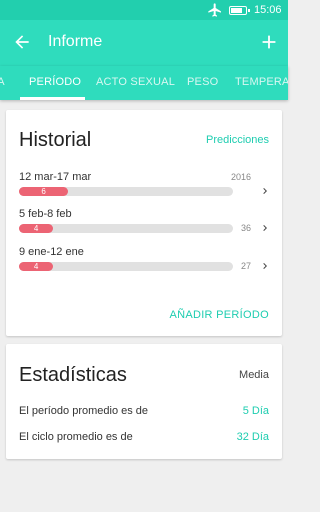 This screenshot has height=512, width=320. I want to click on stat-value: 32 Día, so click(252, 437).